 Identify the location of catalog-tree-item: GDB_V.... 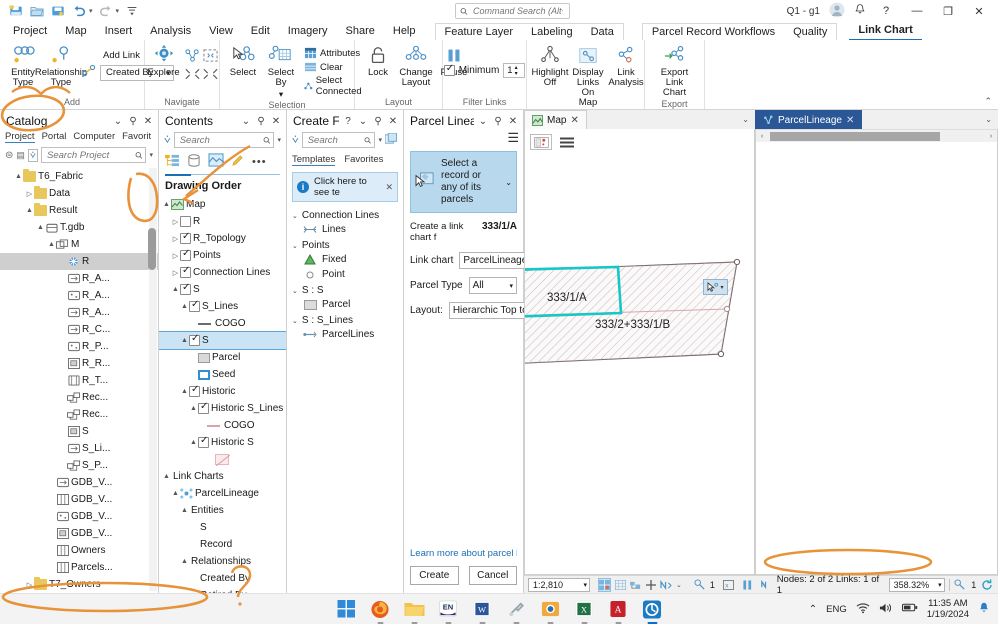
(79, 533).